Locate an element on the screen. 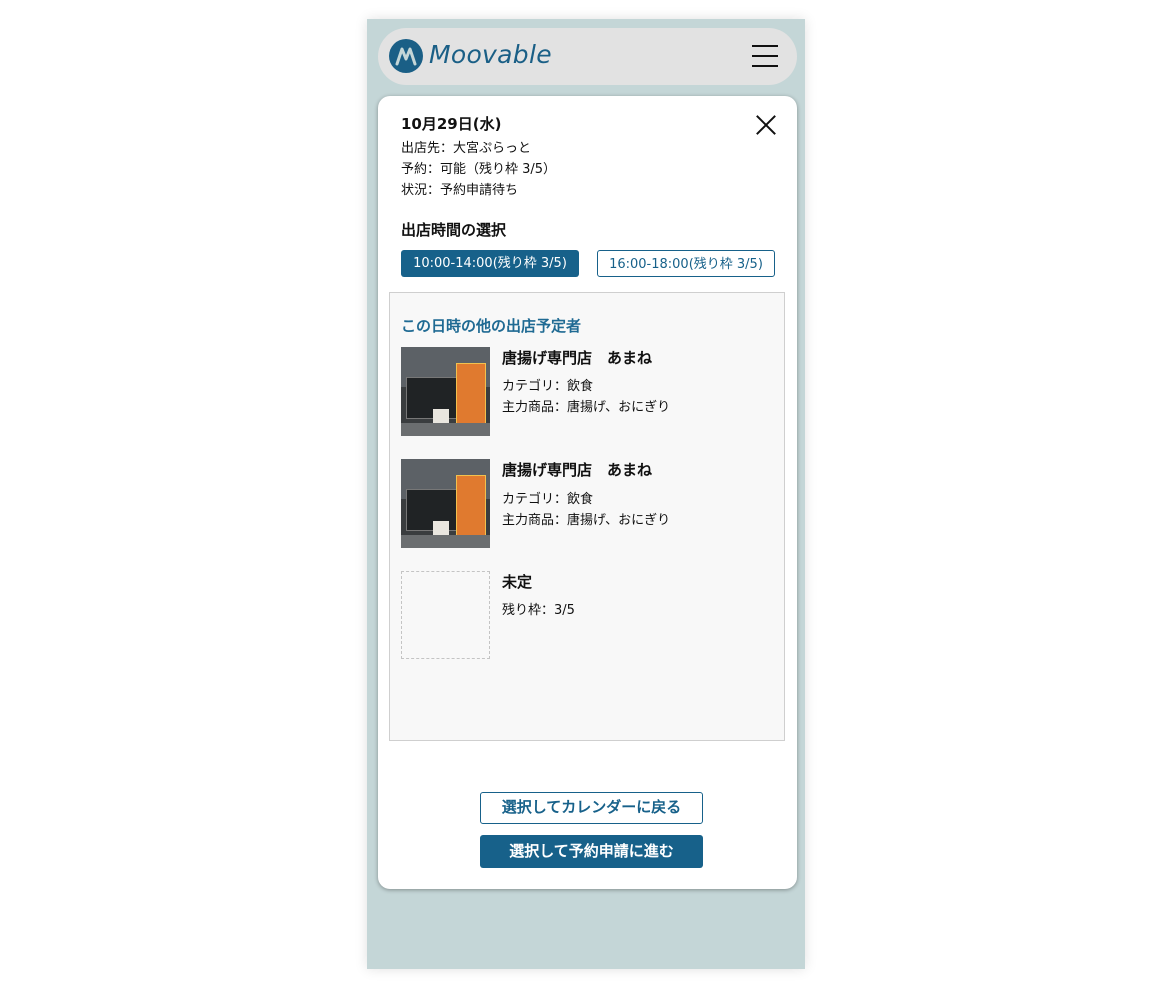  back-to-calendar-button: 選択してカレンダーに戻る is located at coordinates (591, 808).